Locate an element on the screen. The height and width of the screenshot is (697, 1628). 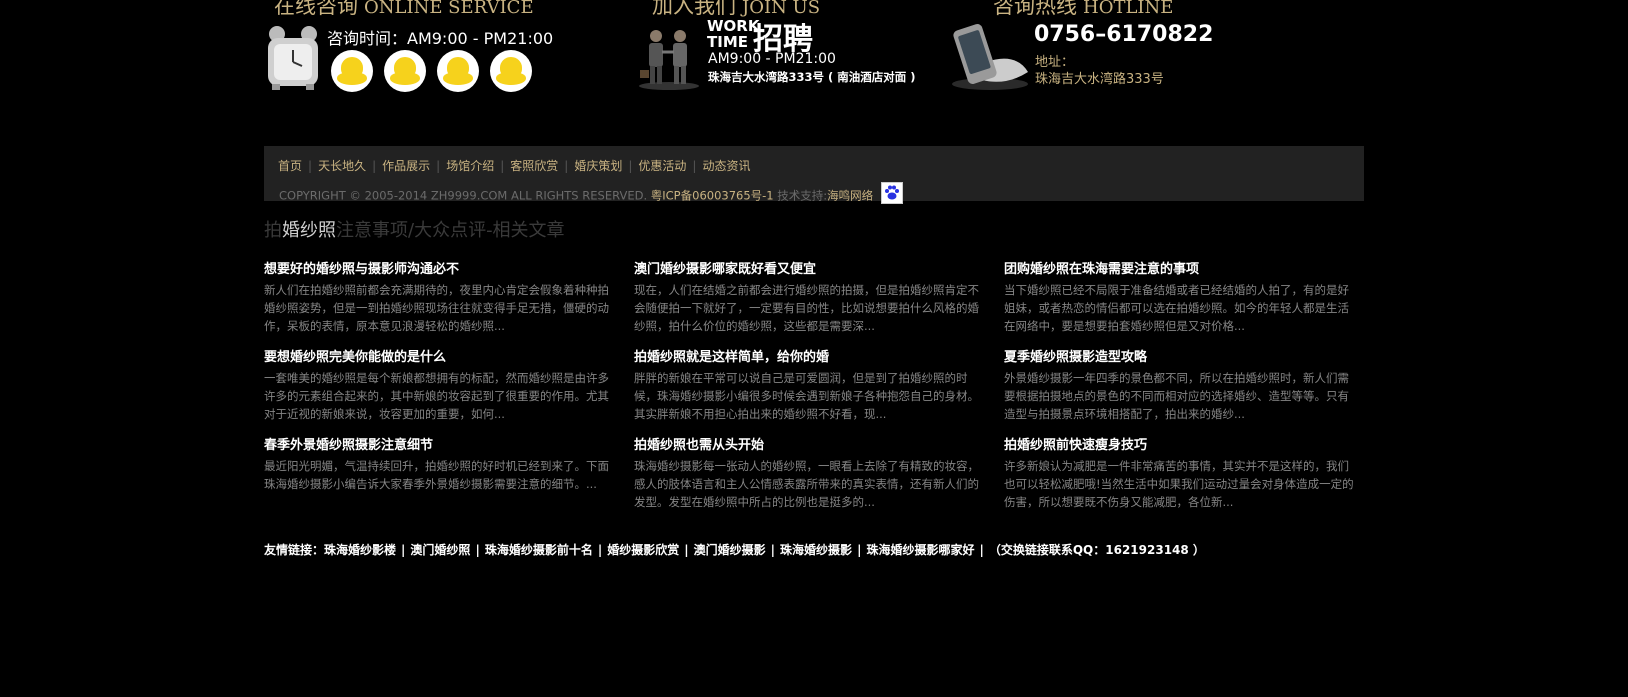
article-title: 拍婚纱照也需从头开始 is located at coordinates (809, 443).